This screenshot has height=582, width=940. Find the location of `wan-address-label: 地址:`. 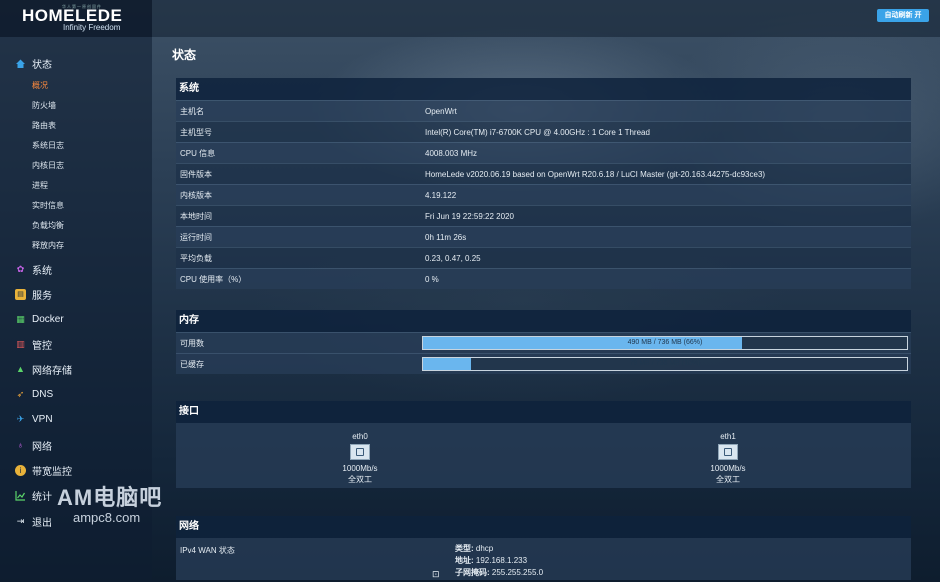

wan-address-label: 地址: is located at coordinates (464, 560).